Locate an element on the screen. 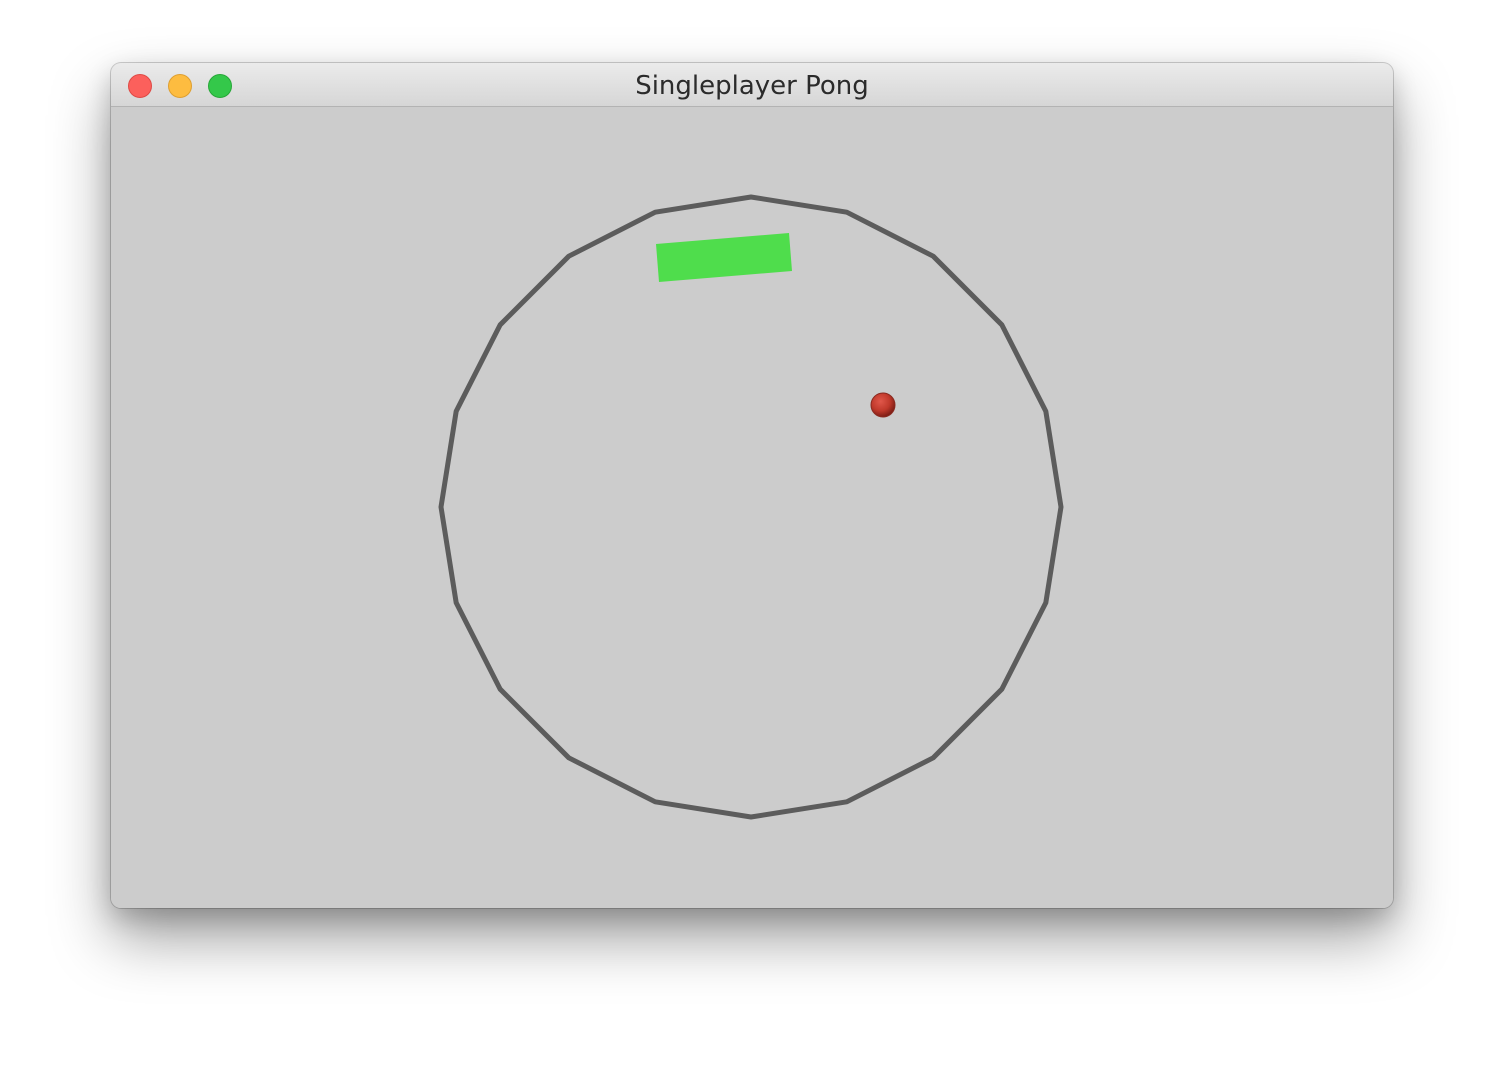 This screenshot has width=1504, height=1068. title-bar: Singleplayer Pong is located at coordinates (752, 85).